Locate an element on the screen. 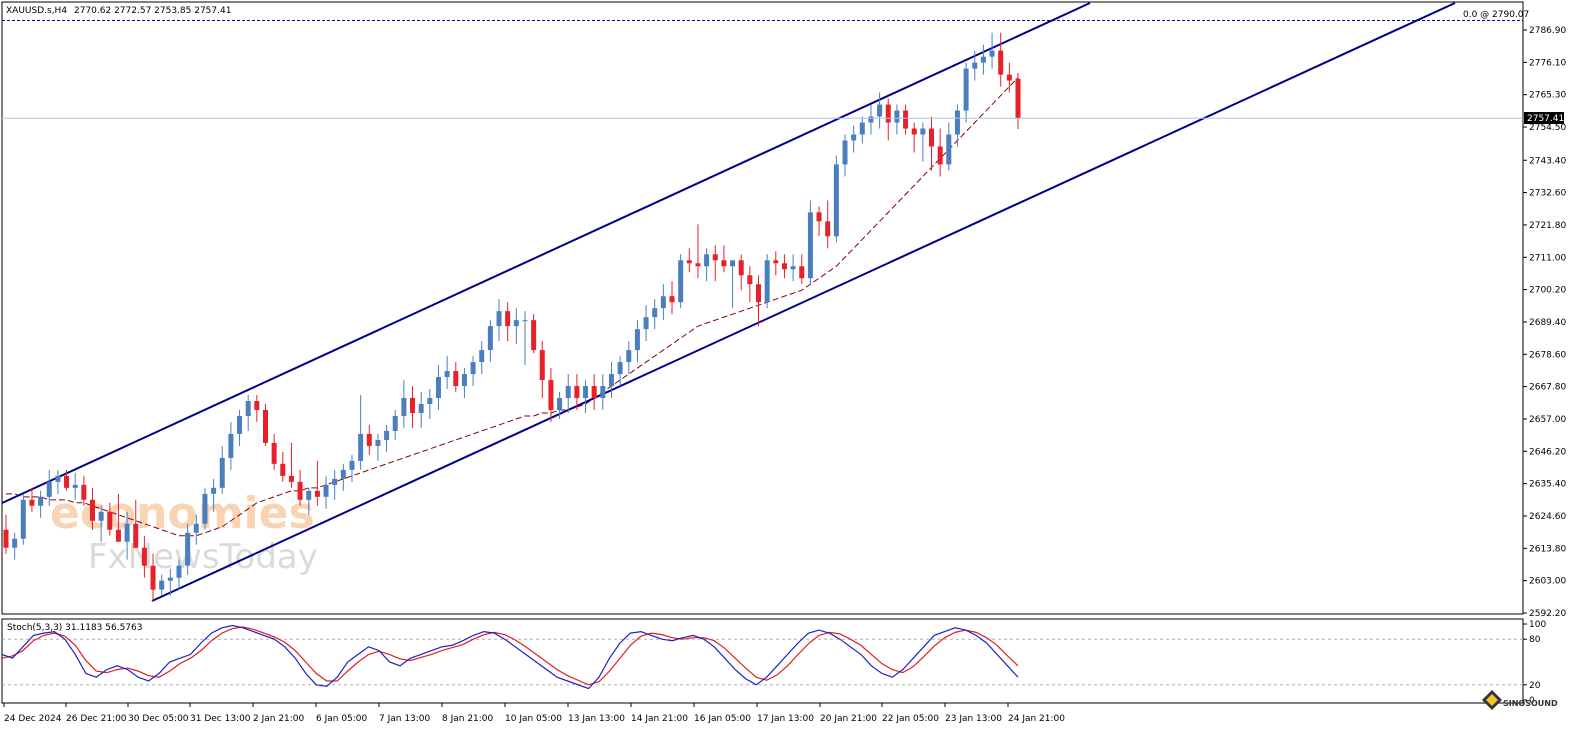 This screenshot has height=743, width=1596. time-tick-label: 10 Jan 05:00 is located at coordinates (533, 719).